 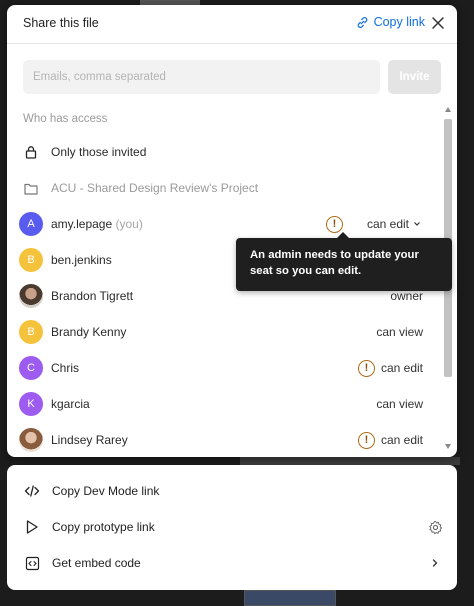 What do you see at coordinates (225, 404) in the screenshot?
I see `member-row: K kgarcia can view` at bounding box center [225, 404].